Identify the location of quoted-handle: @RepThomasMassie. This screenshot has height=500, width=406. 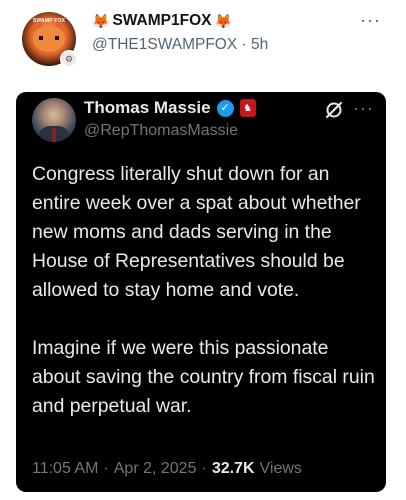
(161, 131).